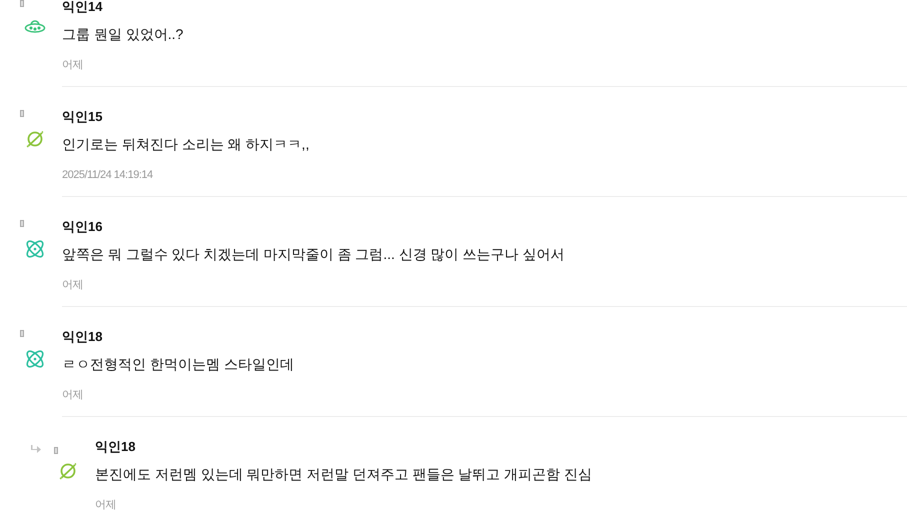 Image resolution: width=907 pixels, height=526 pixels. Describe the element at coordinates (313, 254) in the screenshot. I see `comment-text: 앞쪽은 뭐 그럴수 있다 치겠는데 마지막줄이 좀 그럼... 신경 많이 쓰는구나 싶어서` at that location.